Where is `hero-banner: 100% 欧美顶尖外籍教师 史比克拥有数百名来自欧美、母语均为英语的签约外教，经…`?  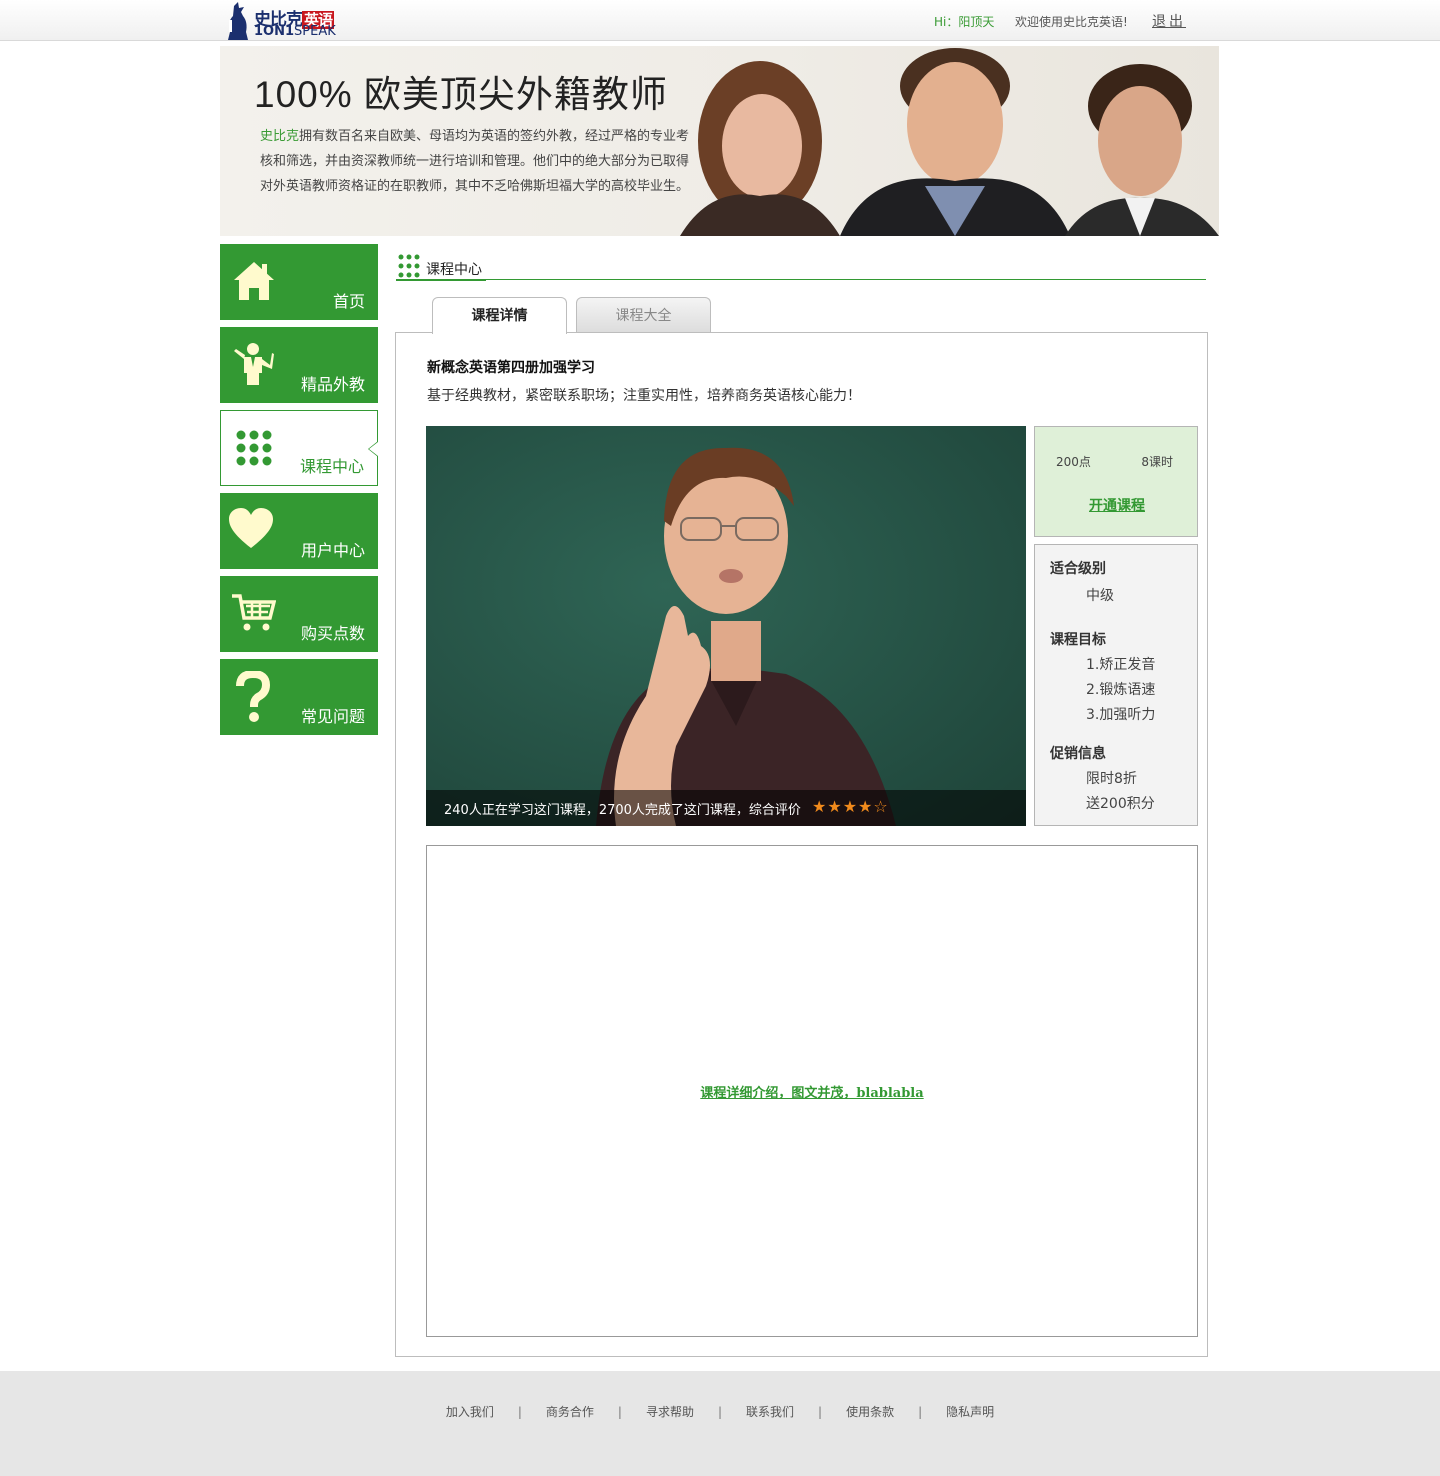 hero-banner: 100% 欧美顶尖外籍教师 史比克拥有数百名来自欧美、母语均为英语的签约外教，经… is located at coordinates (719, 141).